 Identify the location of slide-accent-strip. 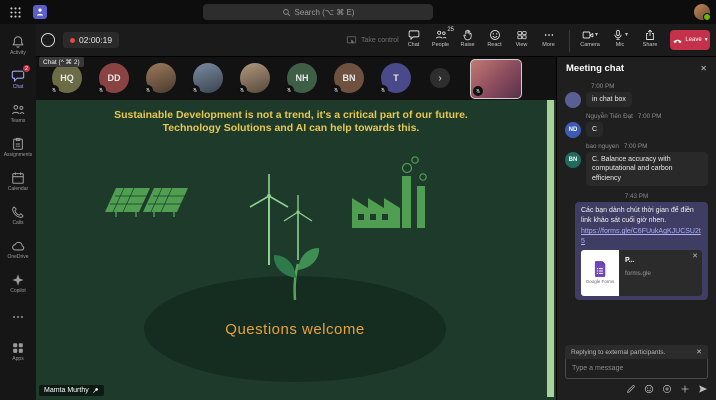
(550, 248).